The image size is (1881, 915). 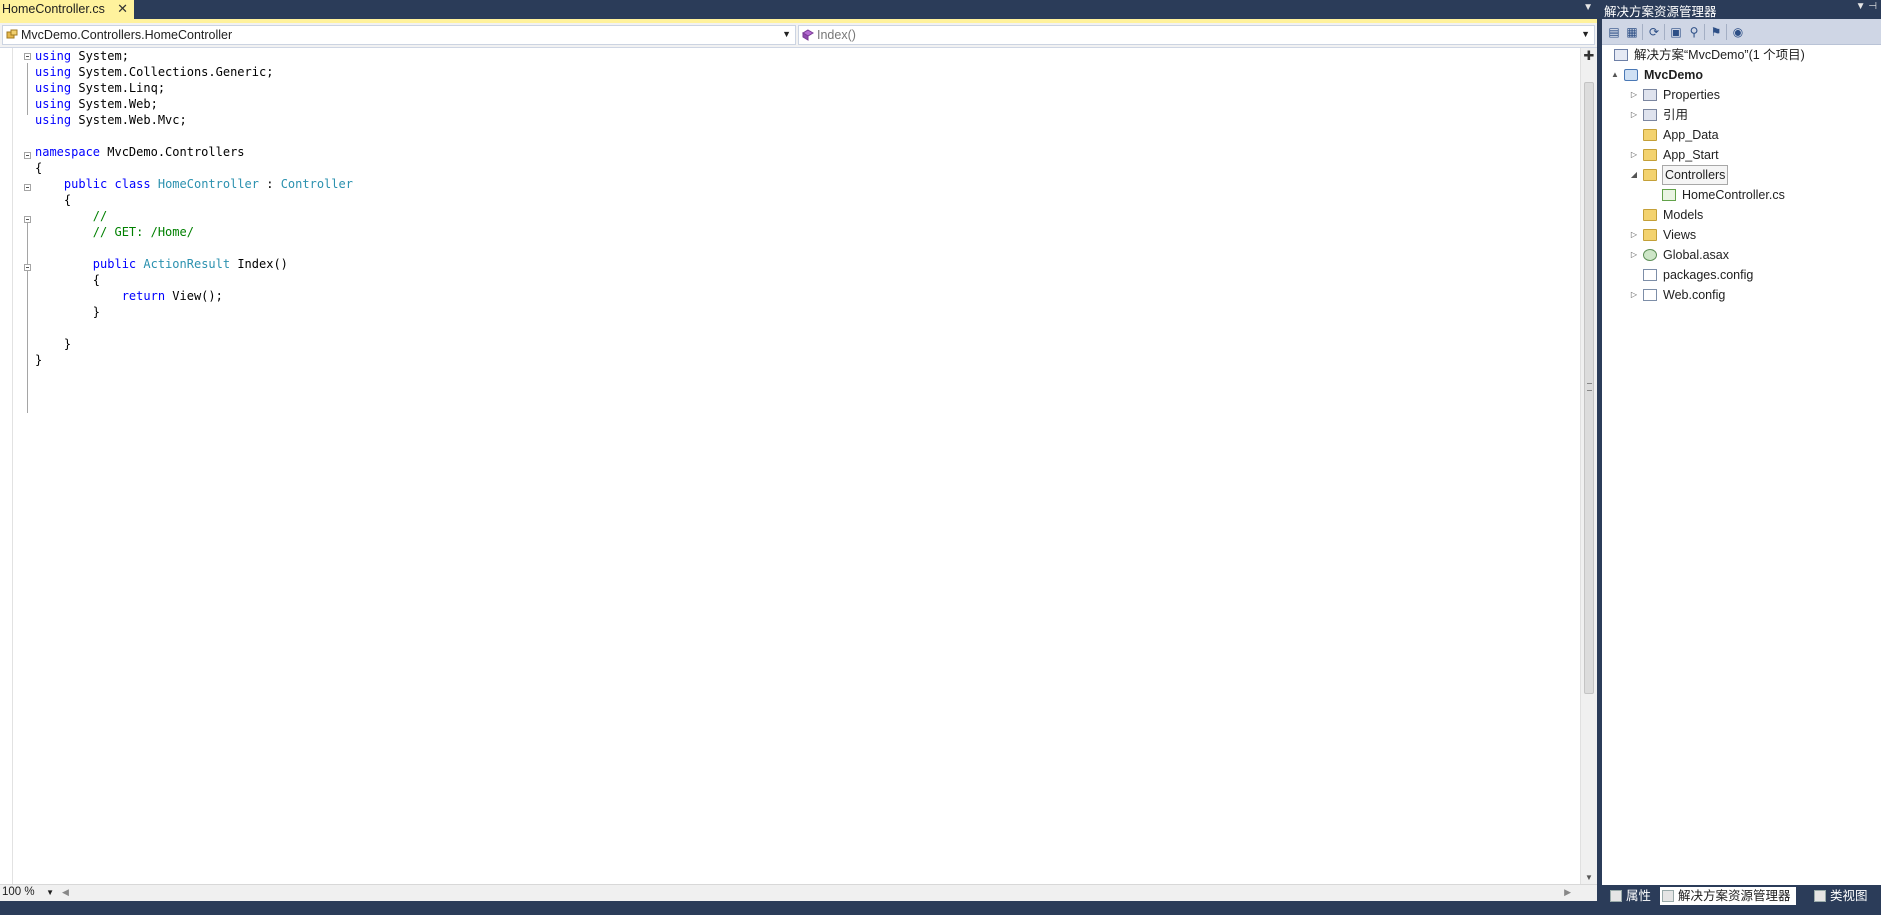 I want to click on type-dropdown-value: MvcDemo.Controllers.HomeController, so click(x=127, y=35).